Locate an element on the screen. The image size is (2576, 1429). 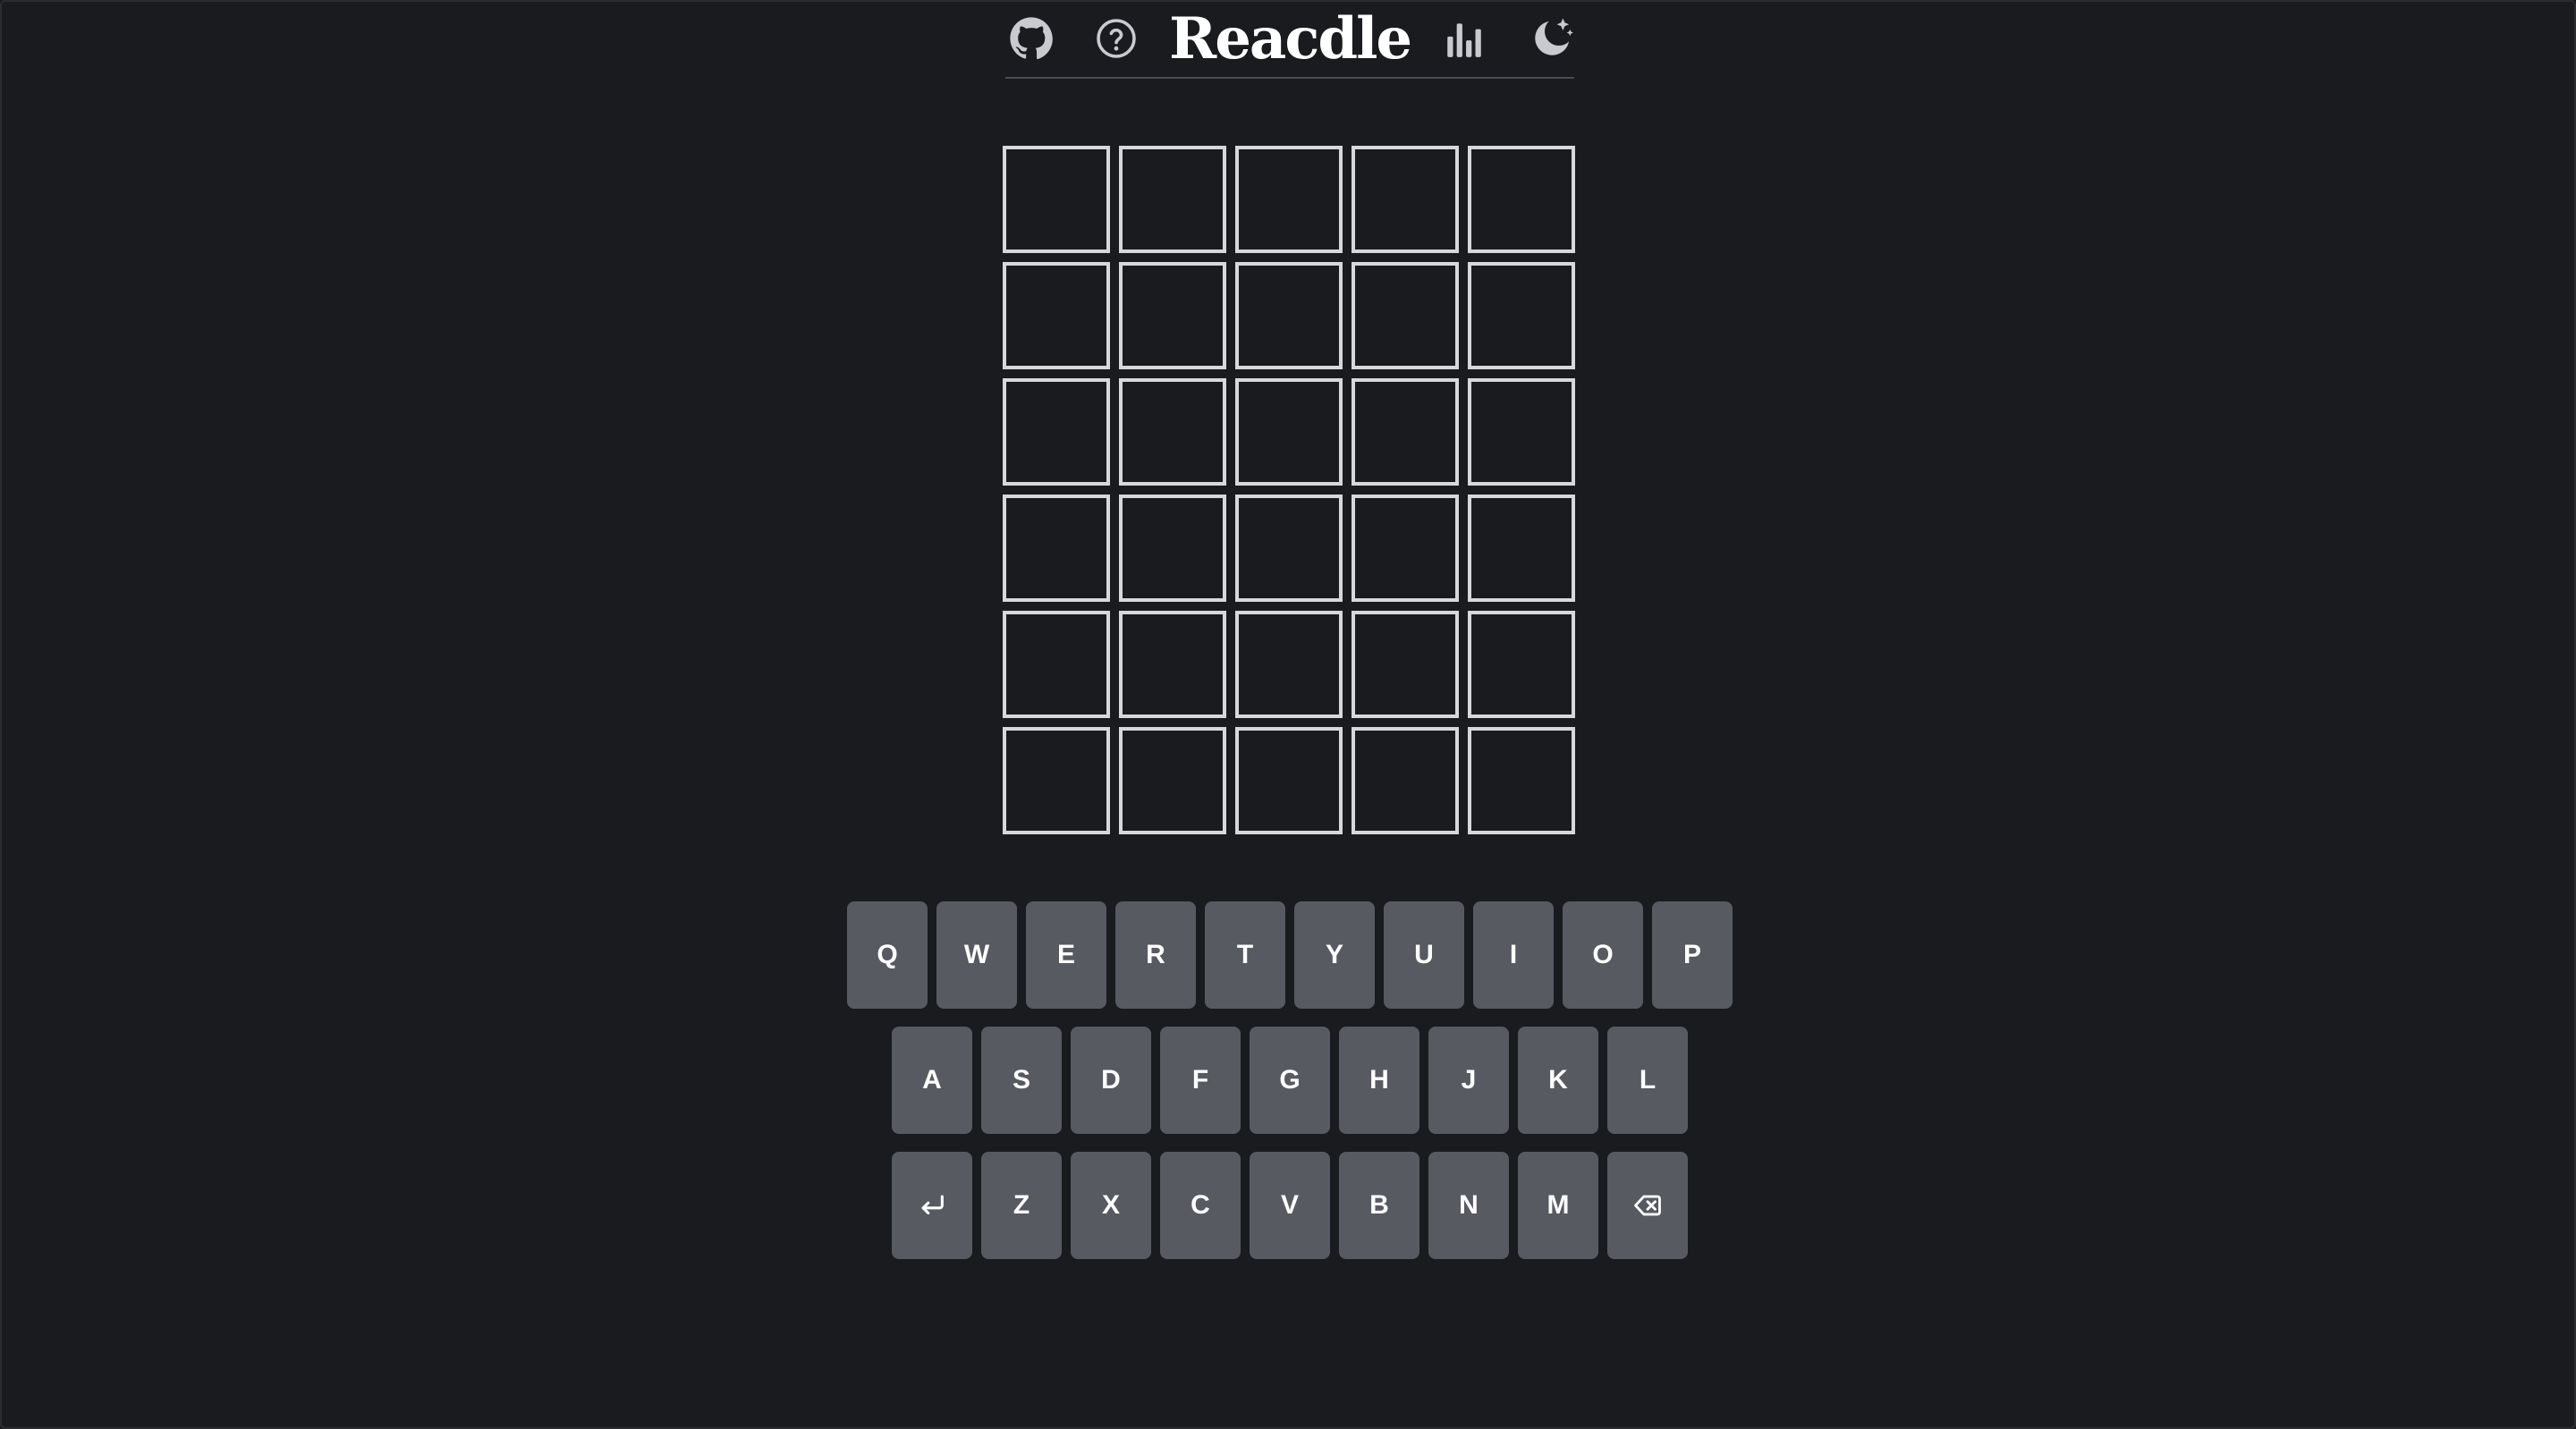
key-i: I is located at coordinates (1513, 955).